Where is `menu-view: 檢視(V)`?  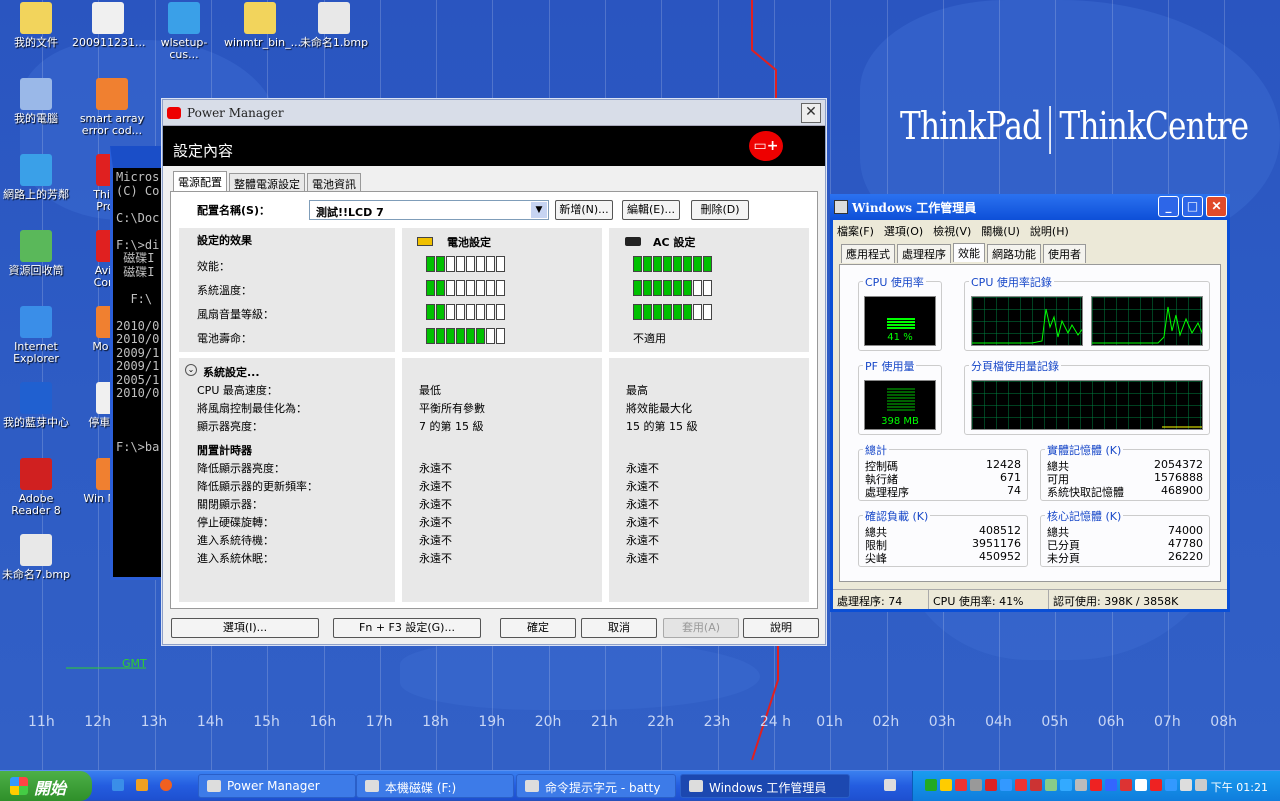 menu-view: 檢視(V) is located at coordinates (952, 230).